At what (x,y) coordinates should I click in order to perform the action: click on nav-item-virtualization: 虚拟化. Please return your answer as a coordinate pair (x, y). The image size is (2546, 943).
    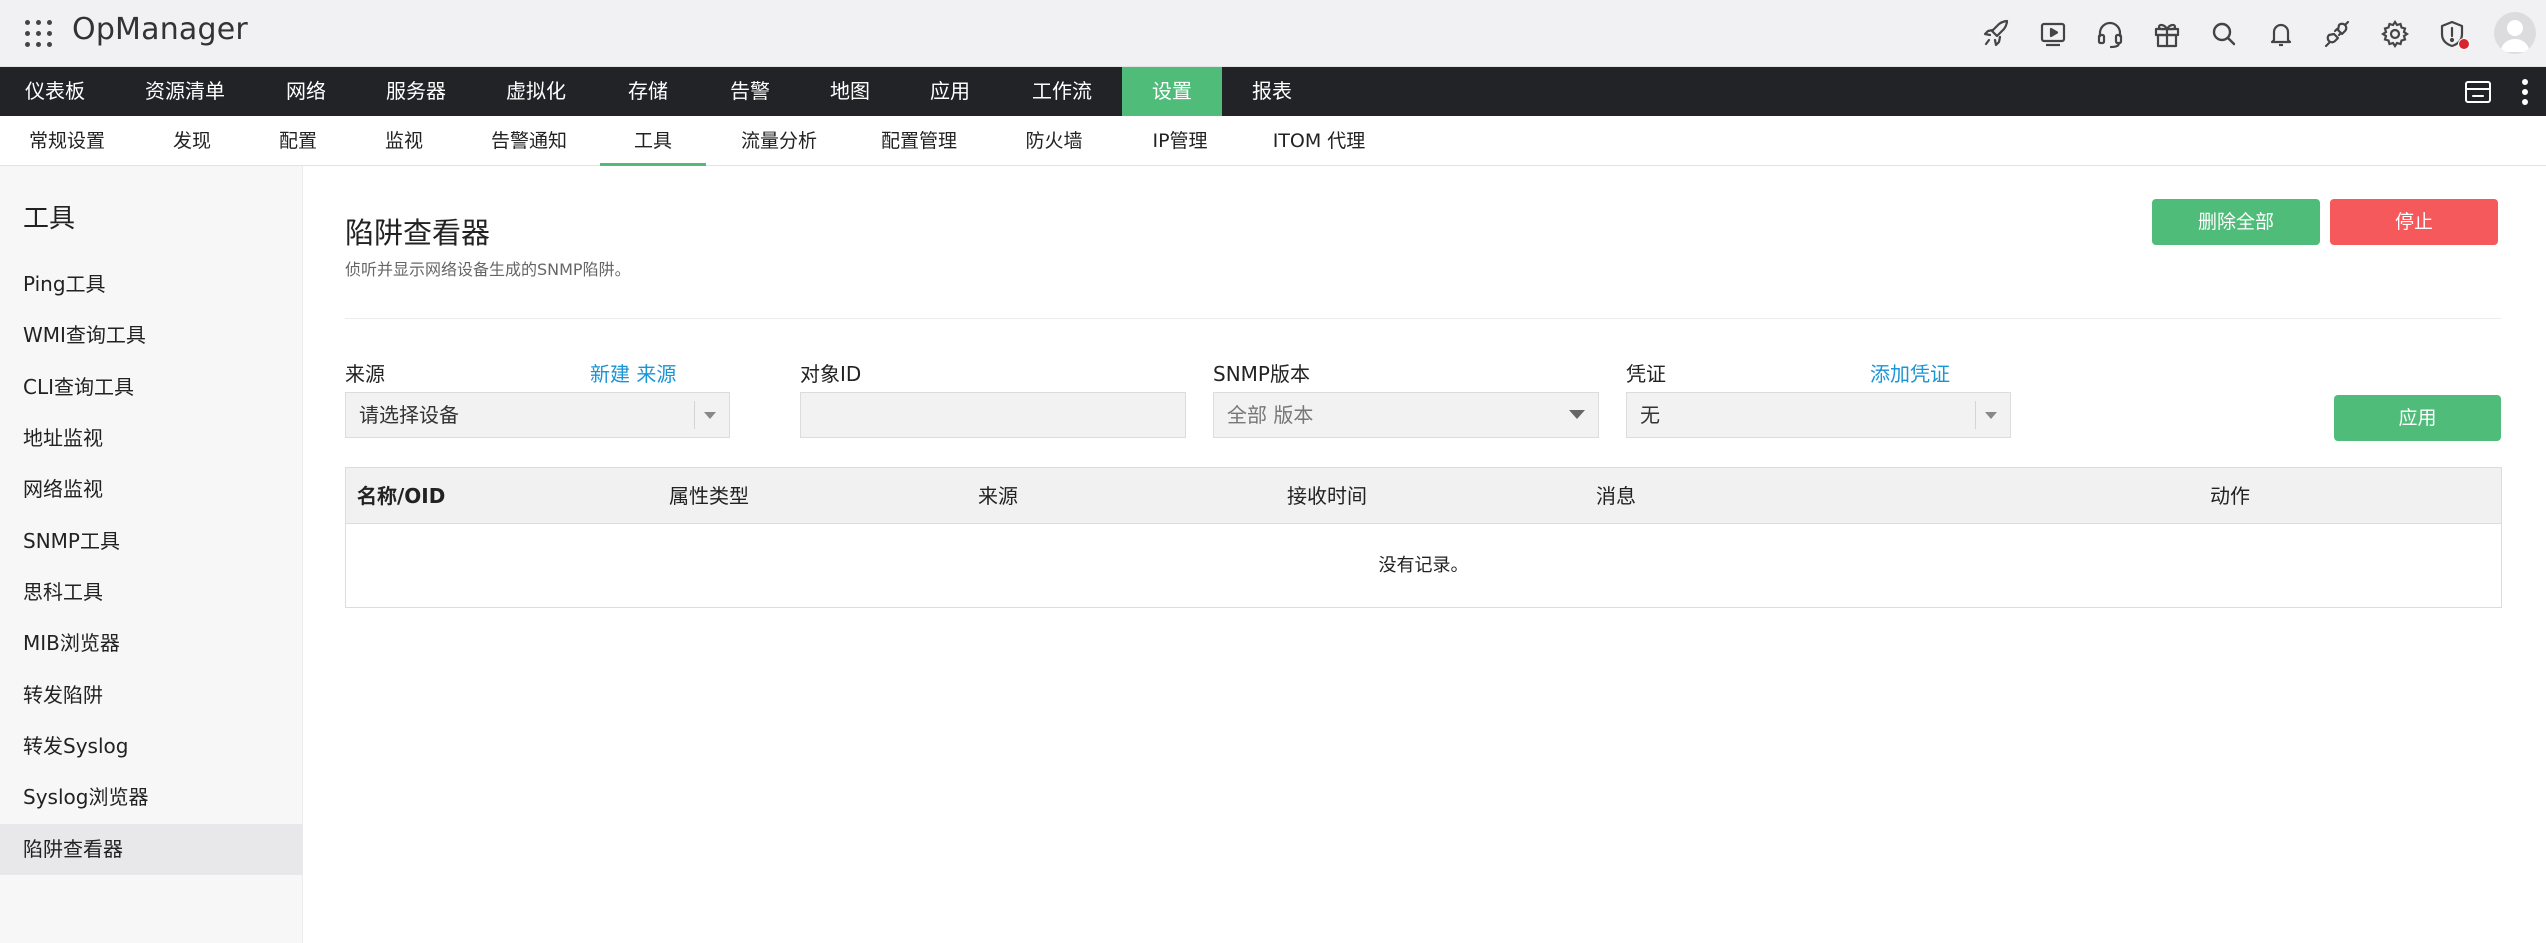
    Looking at the image, I should click on (536, 91).